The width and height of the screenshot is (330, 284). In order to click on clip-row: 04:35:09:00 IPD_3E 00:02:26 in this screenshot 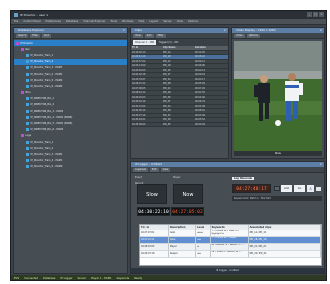, I will do `click(179, 124)`.